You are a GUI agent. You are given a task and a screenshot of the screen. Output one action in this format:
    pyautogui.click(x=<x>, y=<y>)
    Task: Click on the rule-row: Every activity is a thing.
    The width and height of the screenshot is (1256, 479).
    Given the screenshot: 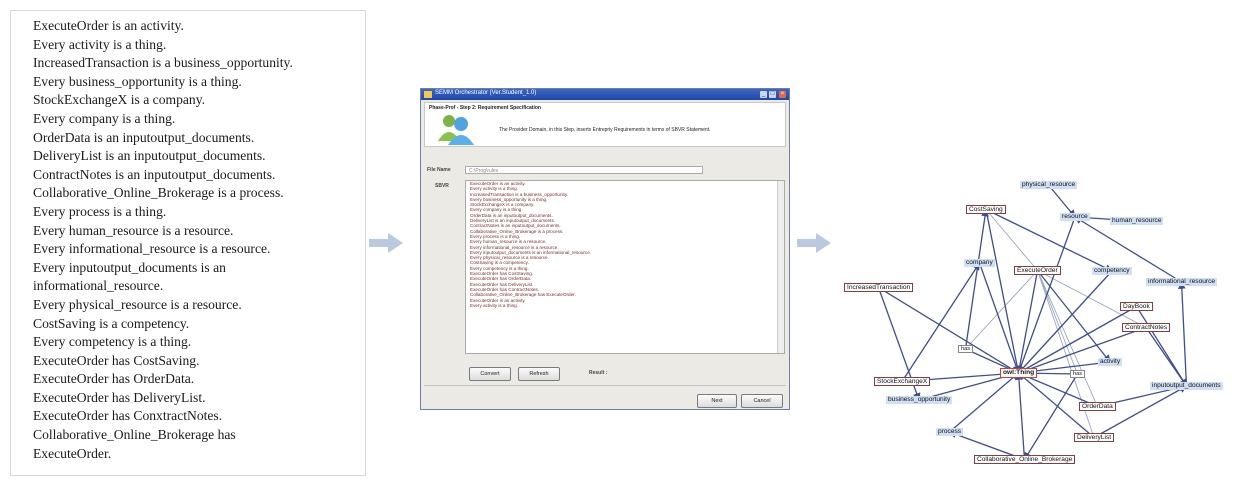 What is the action you would take?
    pyautogui.click(x=494, y=305)
    